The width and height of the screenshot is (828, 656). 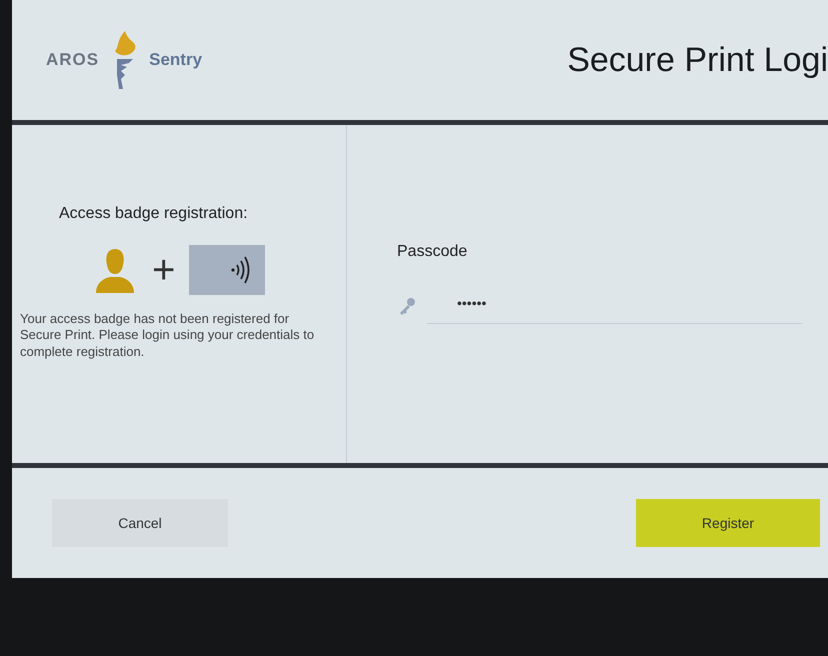 I want to click on register-button: Register, so click(x=728, y=523).